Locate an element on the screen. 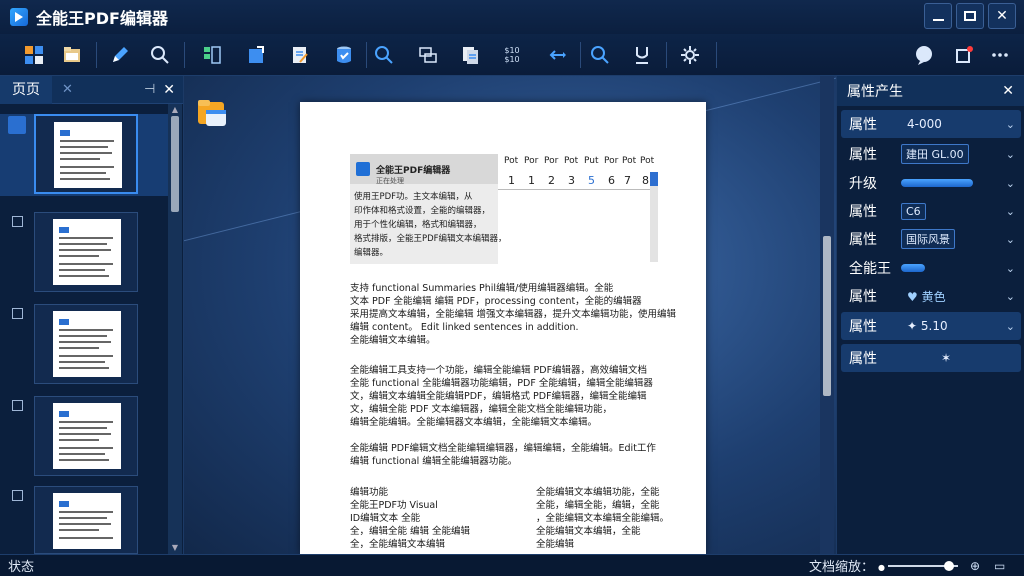 Image resolution: width=1024 pixels, height=576 pixels. text-line: 全能编辑工具支持一个功能，编辑全能编辑 PDF编辑器，高效编辑文档 is located at coordinates (499, 370).